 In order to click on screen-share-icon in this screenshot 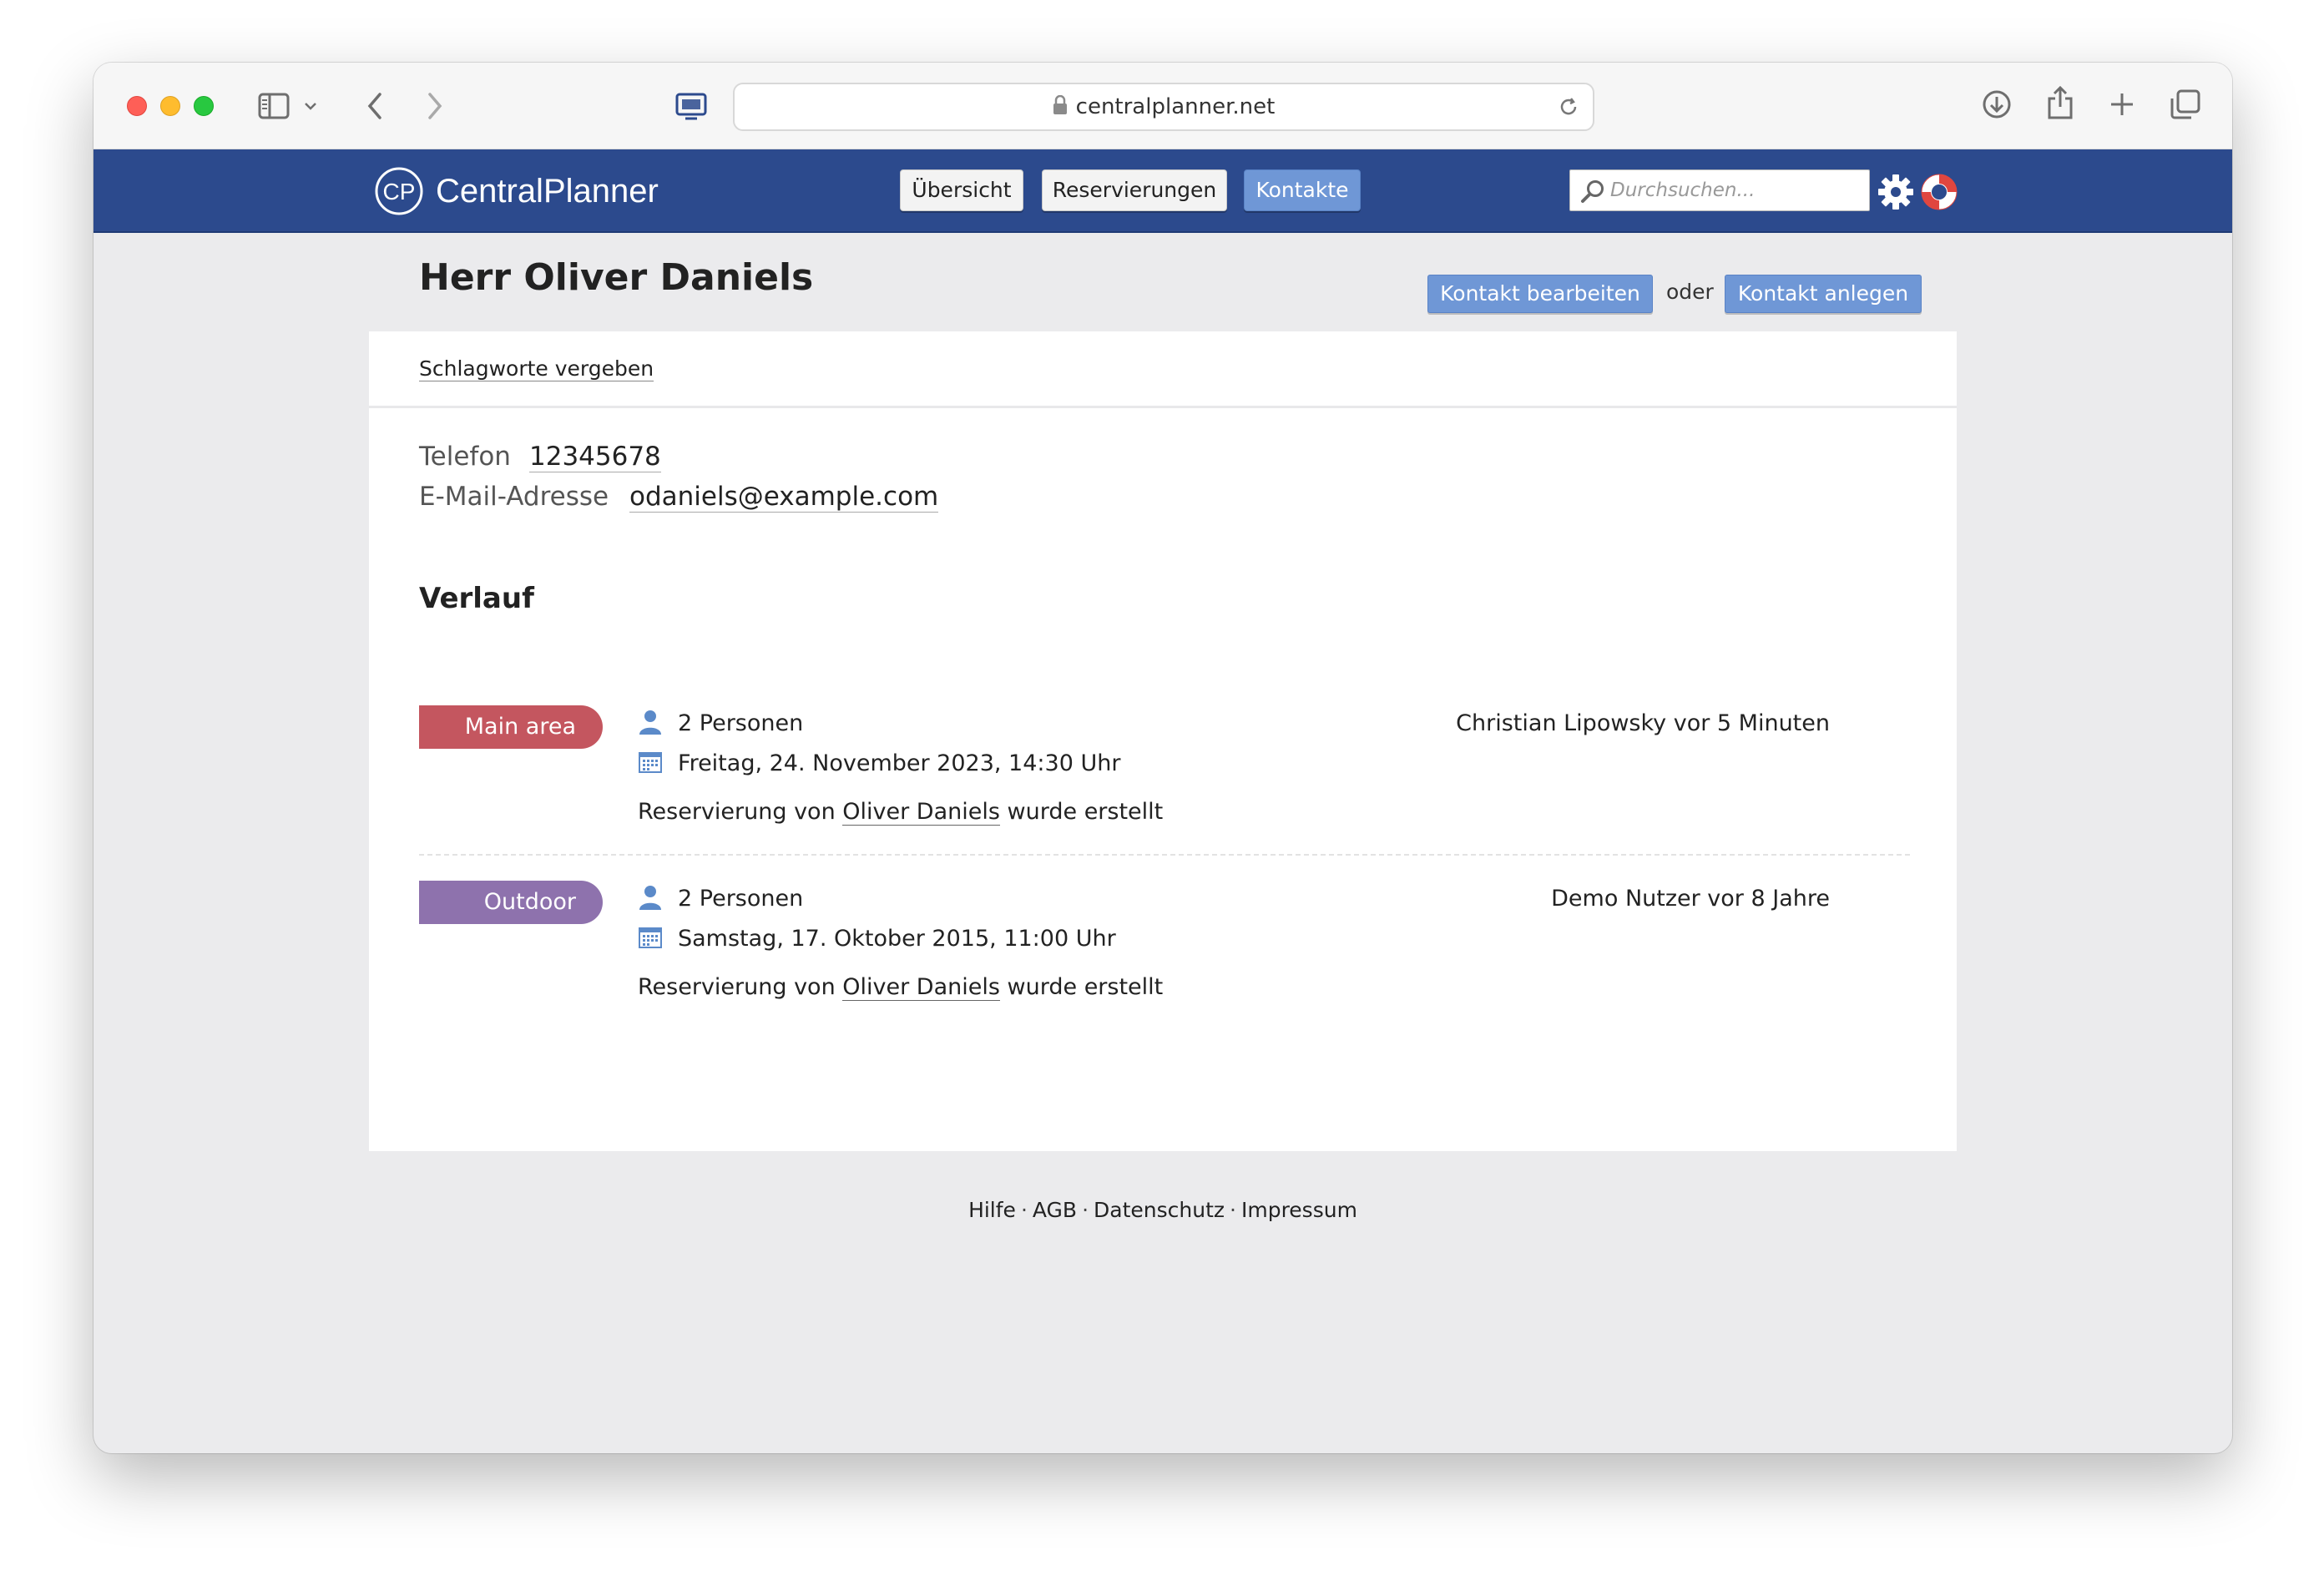, I will do `click(691, 106)`.